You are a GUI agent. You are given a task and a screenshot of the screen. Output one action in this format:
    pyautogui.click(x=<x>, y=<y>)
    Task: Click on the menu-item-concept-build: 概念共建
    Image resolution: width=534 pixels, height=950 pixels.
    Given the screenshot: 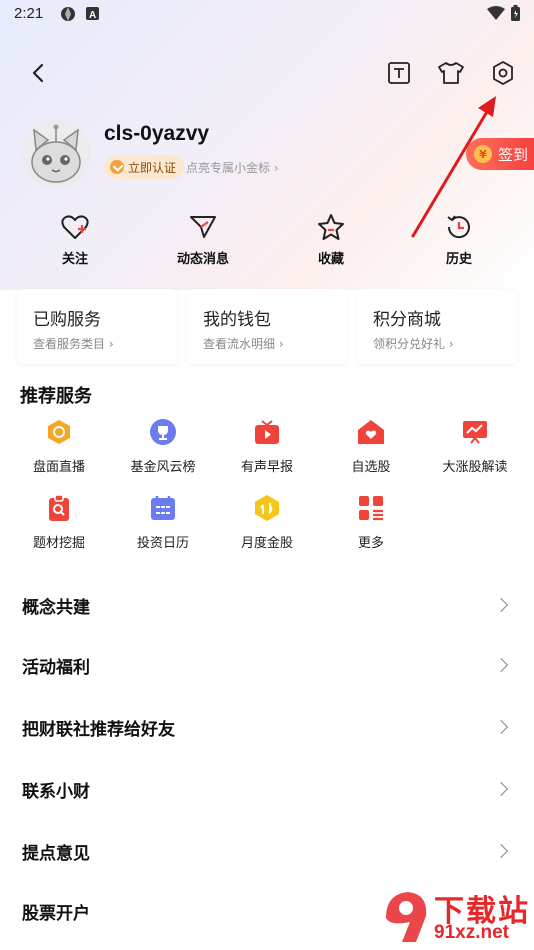 What is the action you would take?
    pyautogui.click(x=267, y=605)
    